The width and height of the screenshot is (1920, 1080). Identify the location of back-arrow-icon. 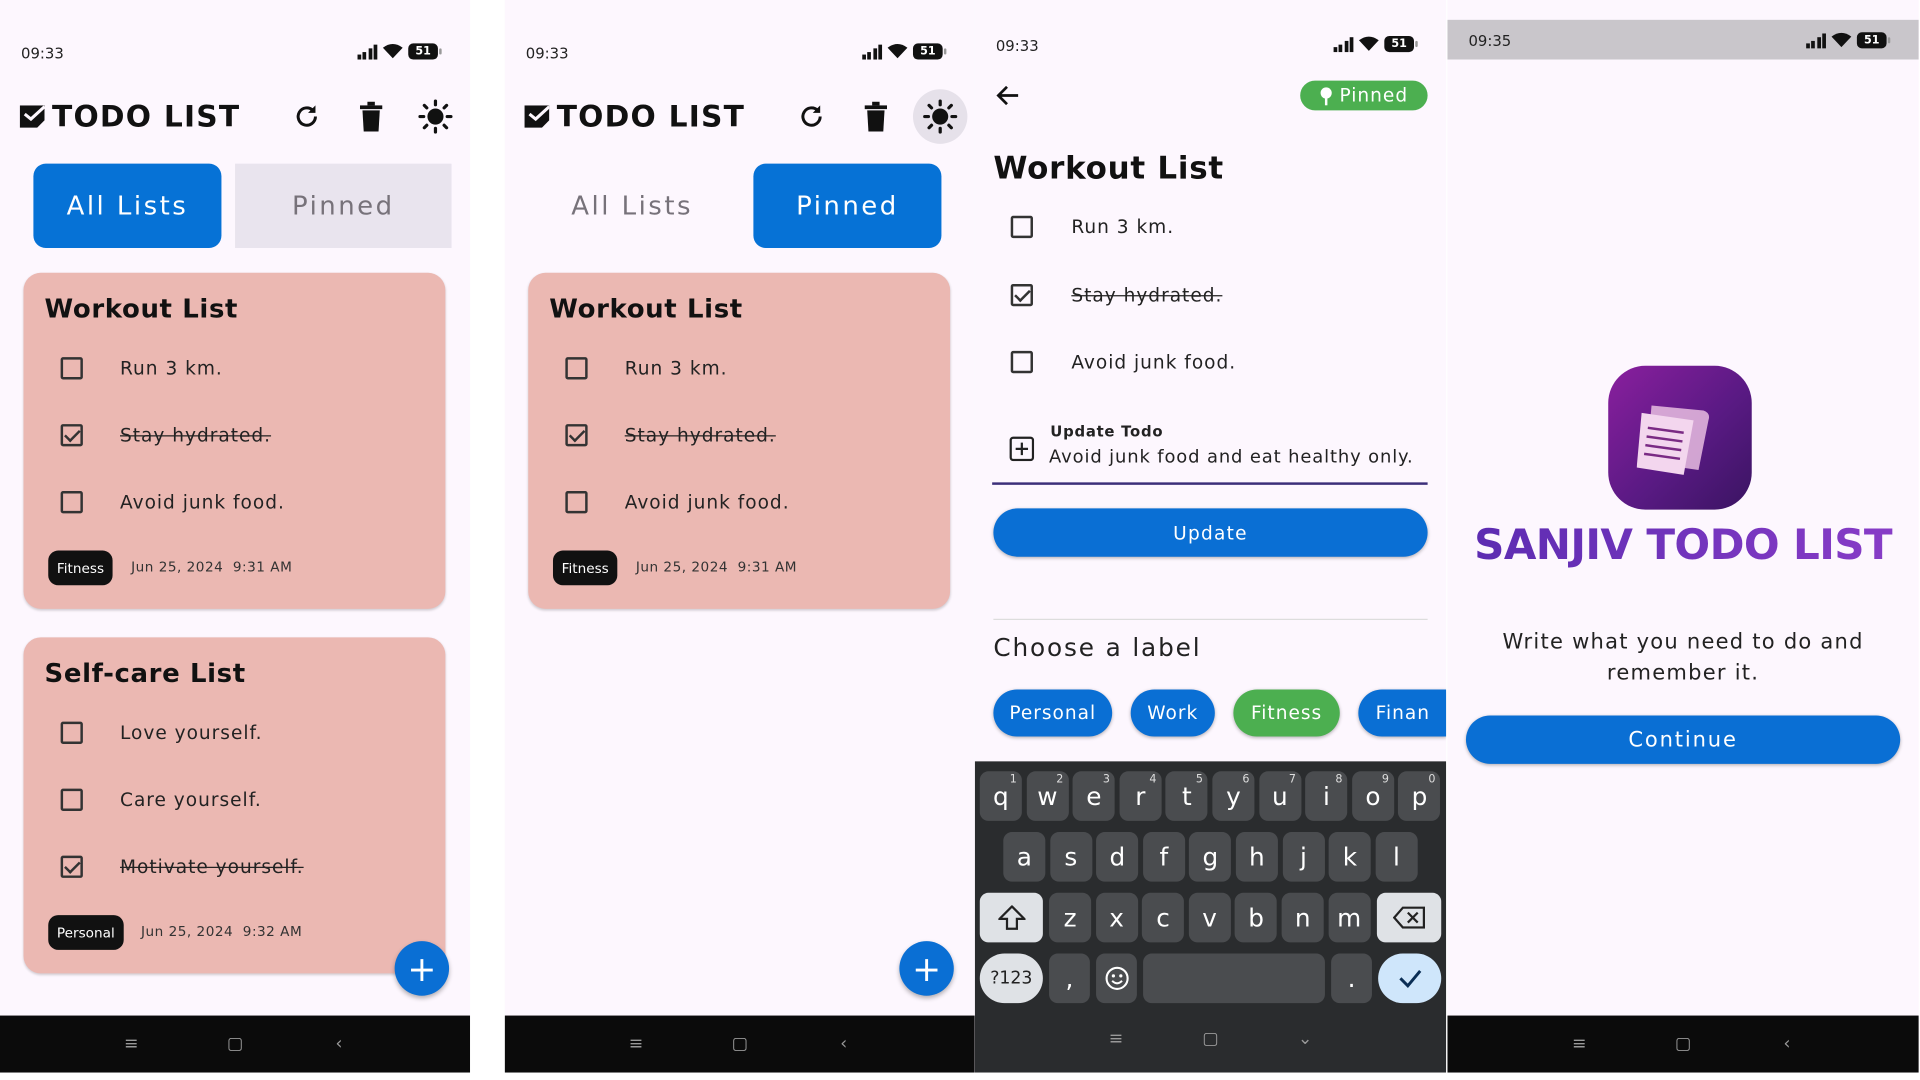
(1008, 95).